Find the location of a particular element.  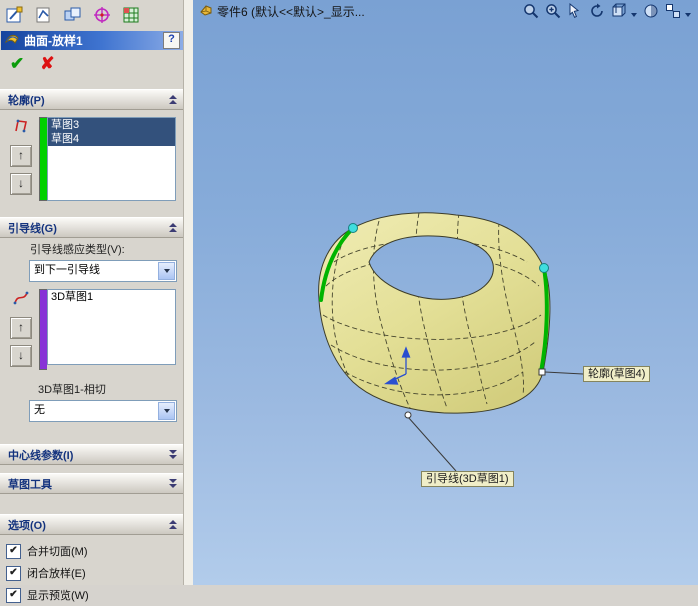

callout-profile: 轮廓(草图4) is located at coordinates (617, 374).